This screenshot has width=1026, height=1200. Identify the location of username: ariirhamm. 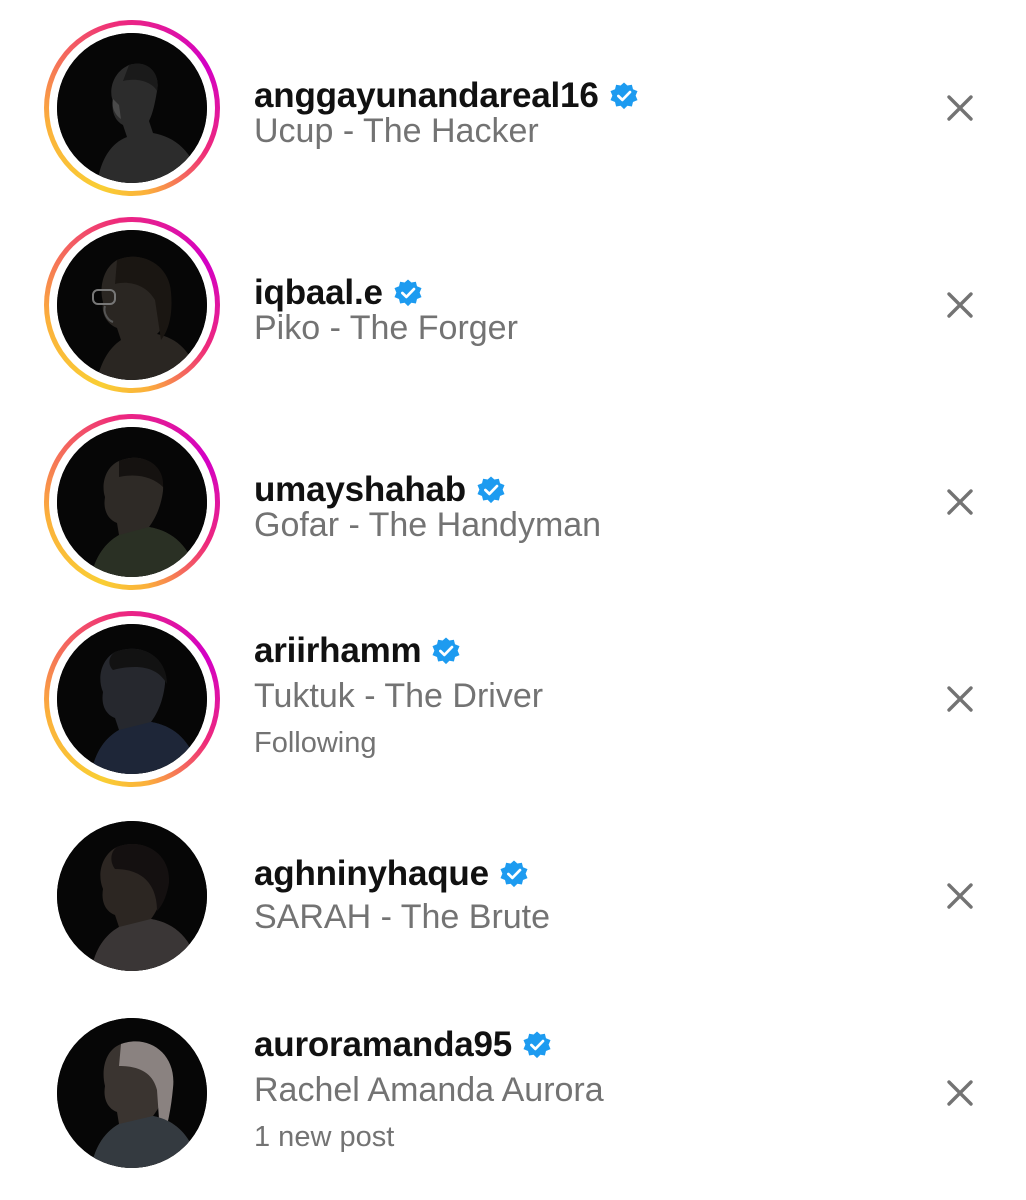
(338, 651).